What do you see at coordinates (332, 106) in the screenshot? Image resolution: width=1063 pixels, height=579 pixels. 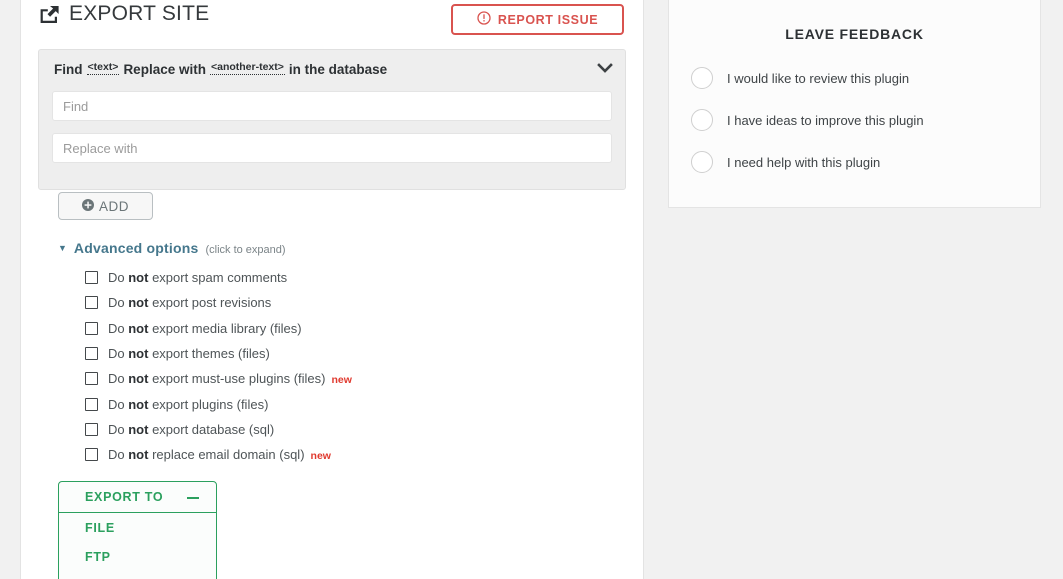 I see `find-input` at bounding box center [332, 106].